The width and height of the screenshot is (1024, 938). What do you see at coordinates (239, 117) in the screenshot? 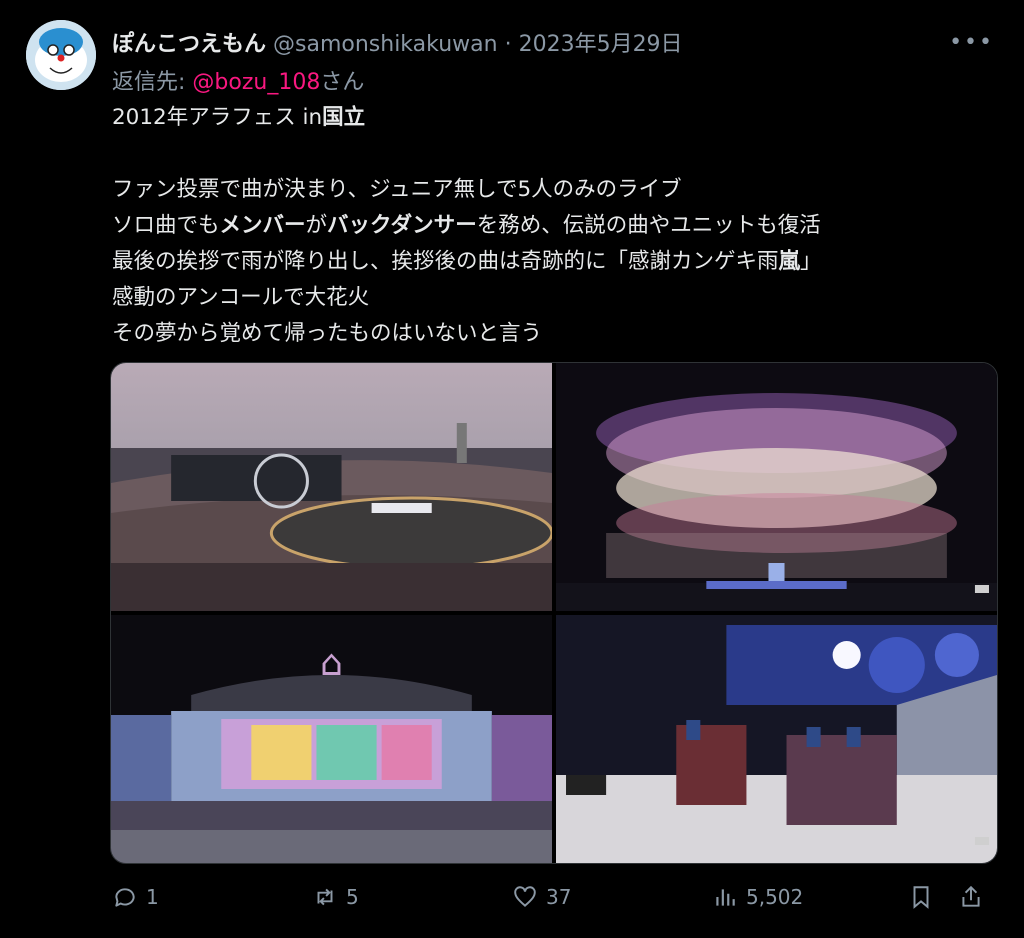
I see `tweet-line: 2012年アラフェス in国立` at bounding box center [239, 117].